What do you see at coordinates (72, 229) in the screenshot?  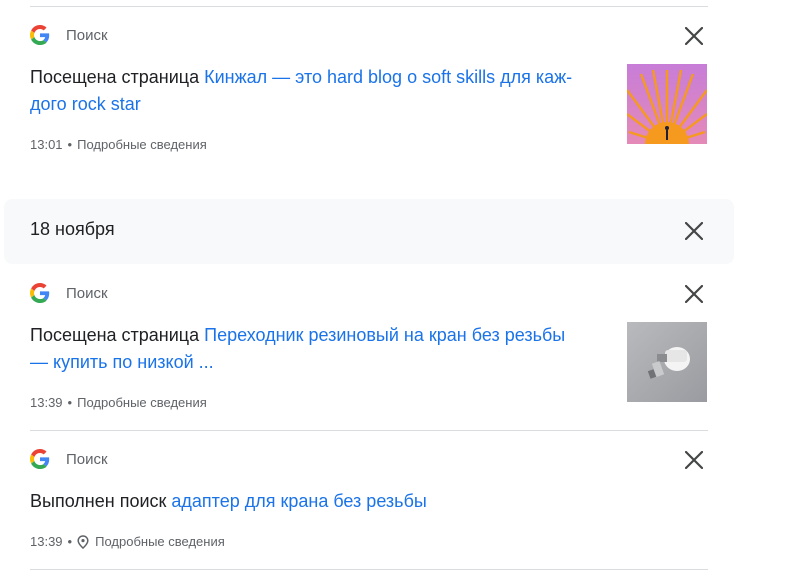 I see `date-header-label: 18 ноября` at bounding box center [72, 229].